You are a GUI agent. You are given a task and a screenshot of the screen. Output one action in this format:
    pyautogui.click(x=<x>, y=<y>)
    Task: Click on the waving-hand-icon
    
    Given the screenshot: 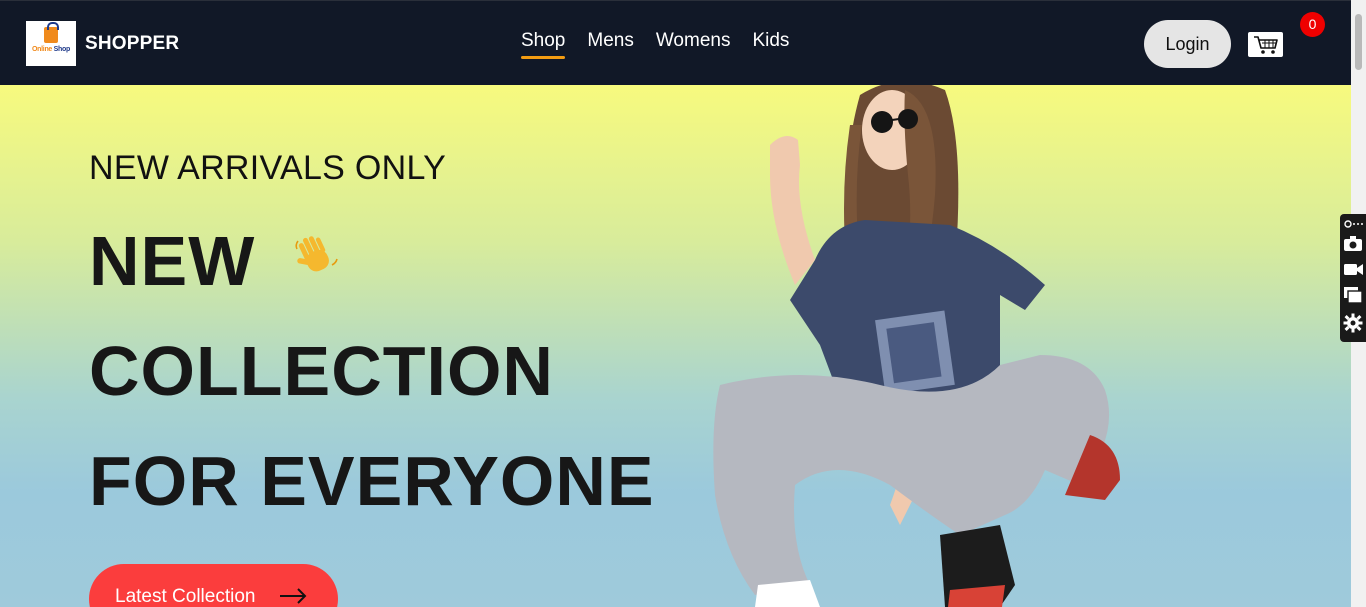 What is the action you would take?
    pyautogui.click(x=316, y=255)
    